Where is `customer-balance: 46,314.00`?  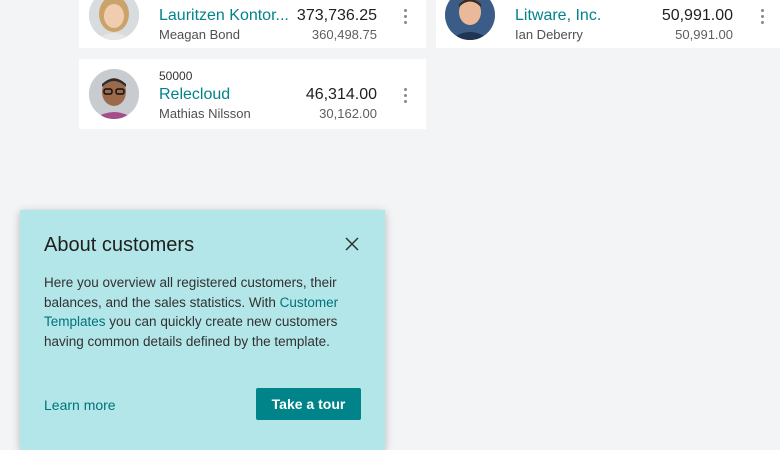
customer-balance: 46,314.00 is located at coordinates (341, 95).